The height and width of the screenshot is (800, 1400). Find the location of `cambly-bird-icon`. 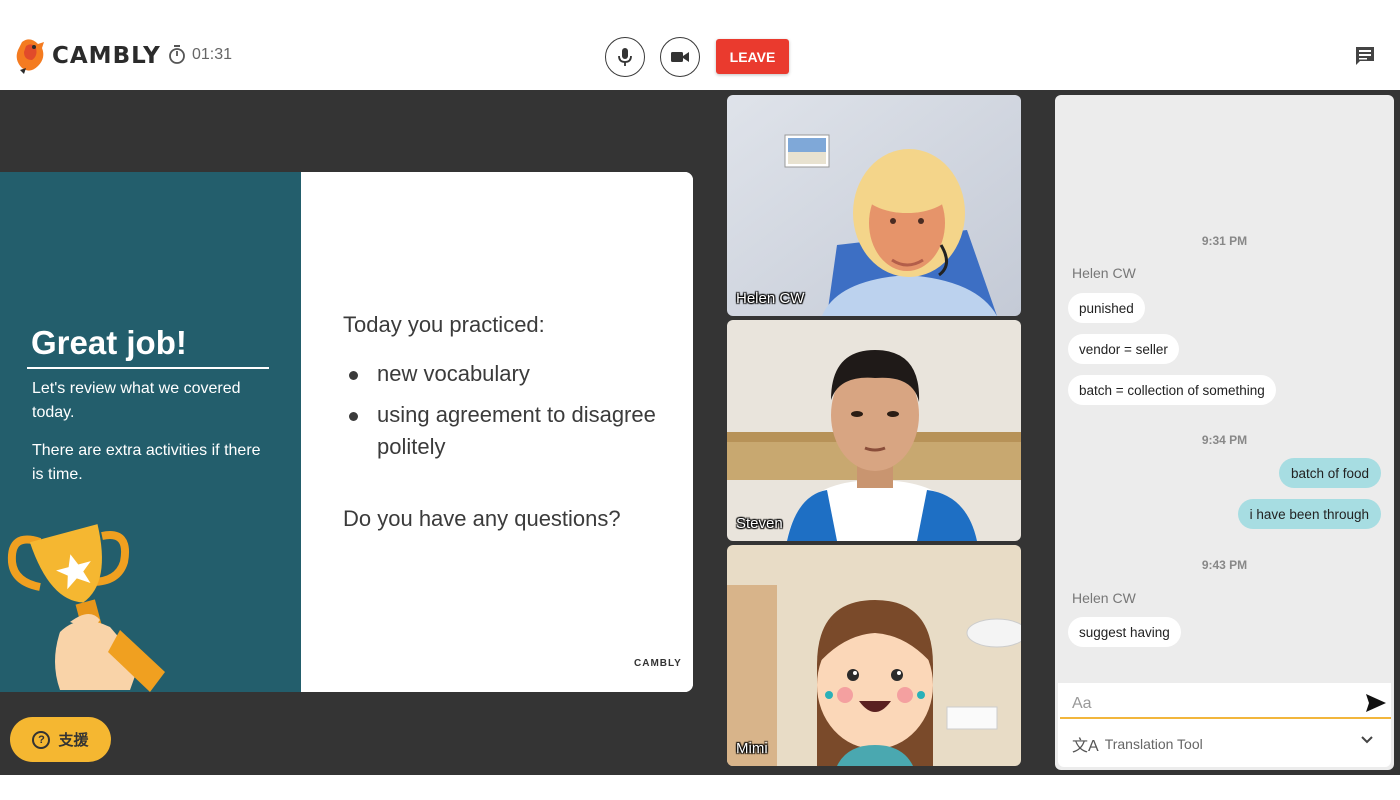

cambly-bird-icon is located at coordinates (30, 56).